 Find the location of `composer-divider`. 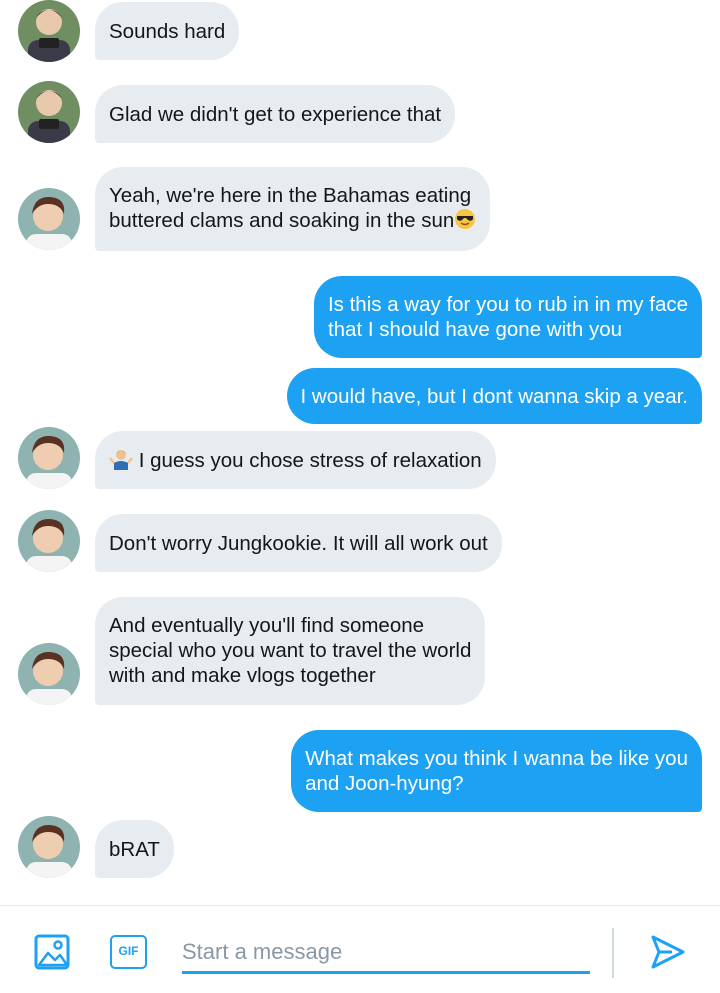

composer-divider is located at coordinates (613, 953).